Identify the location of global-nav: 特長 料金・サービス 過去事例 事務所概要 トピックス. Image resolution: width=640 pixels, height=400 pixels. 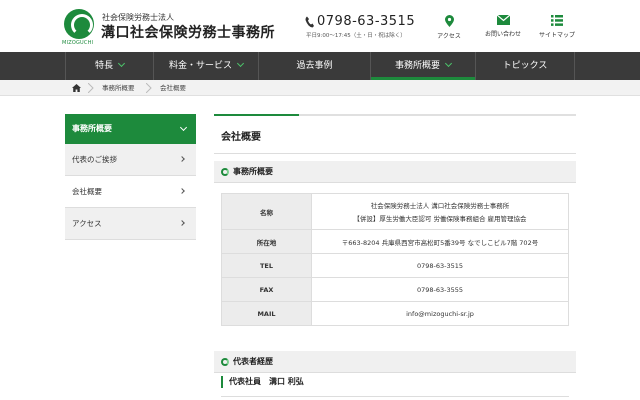
(320, 66).